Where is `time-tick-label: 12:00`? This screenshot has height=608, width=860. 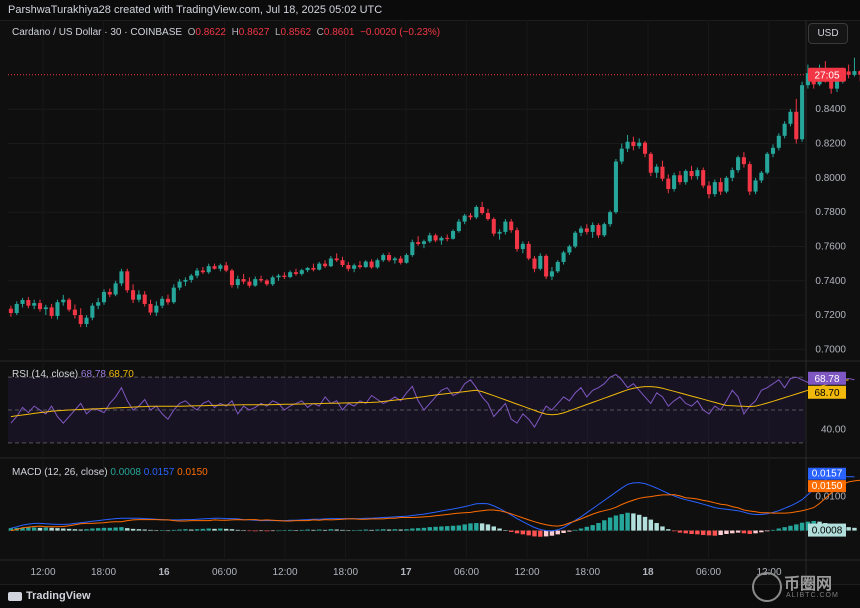
time-tick-label: 12:00 is located at coordinates (284, 572).